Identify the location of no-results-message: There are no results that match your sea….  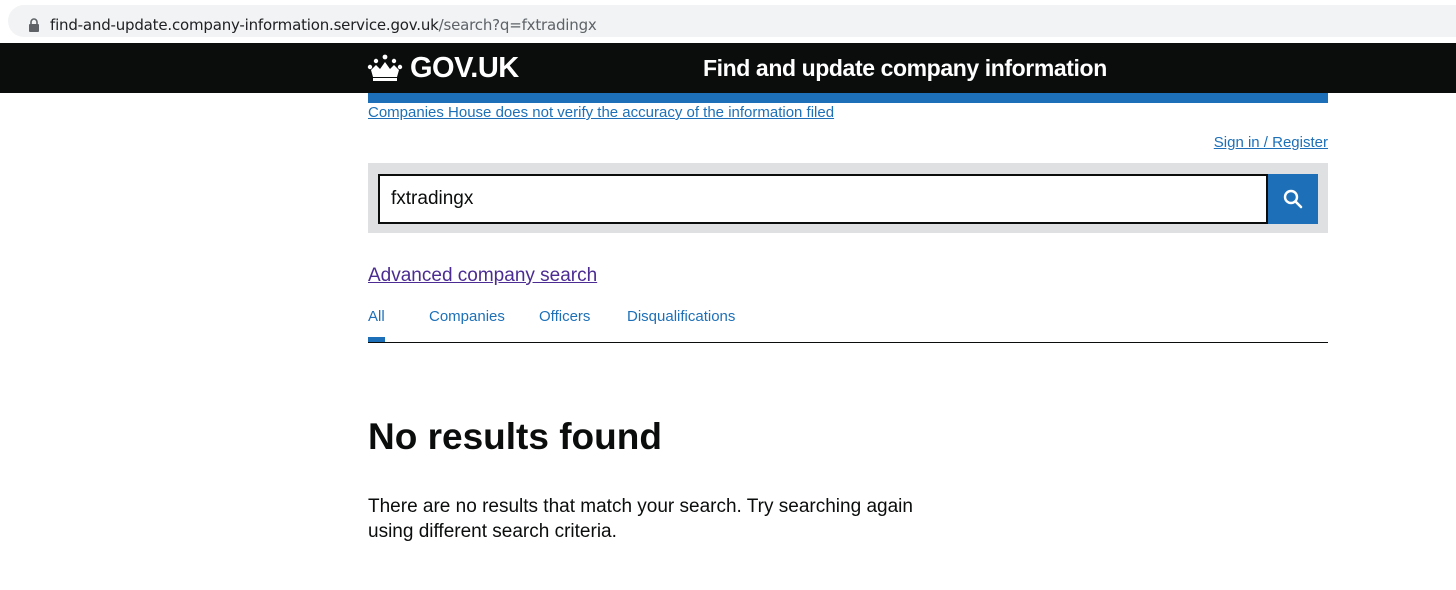
(640, 519).